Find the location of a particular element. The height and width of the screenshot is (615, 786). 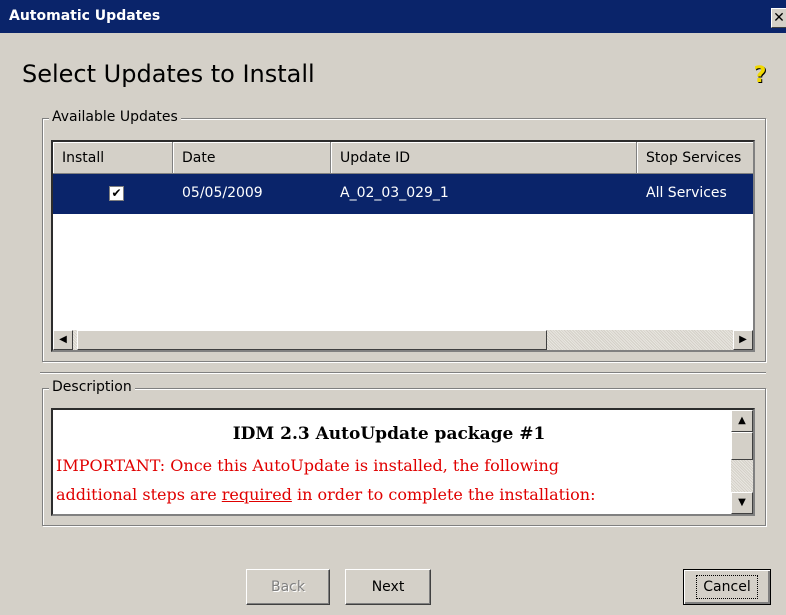

vertical-scrollbar: ▲ ▼ is located at coordinates (742, 462).